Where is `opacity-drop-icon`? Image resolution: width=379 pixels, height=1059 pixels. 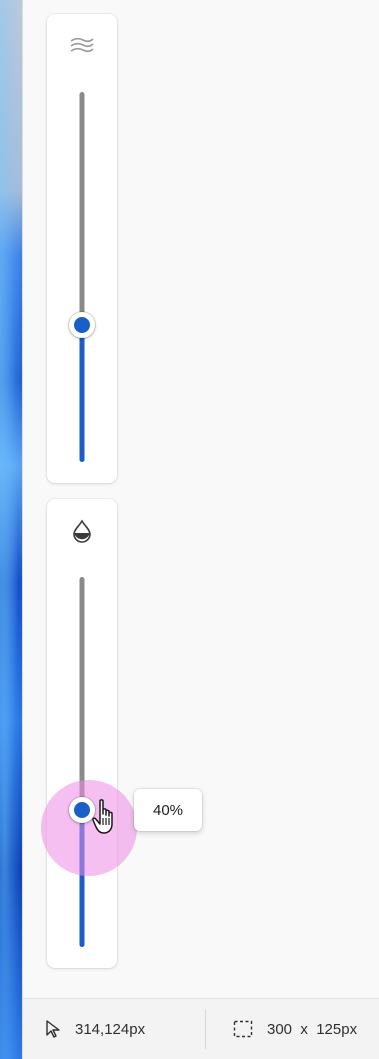
opacity-drop-icon is located at coordinates (82, 531).